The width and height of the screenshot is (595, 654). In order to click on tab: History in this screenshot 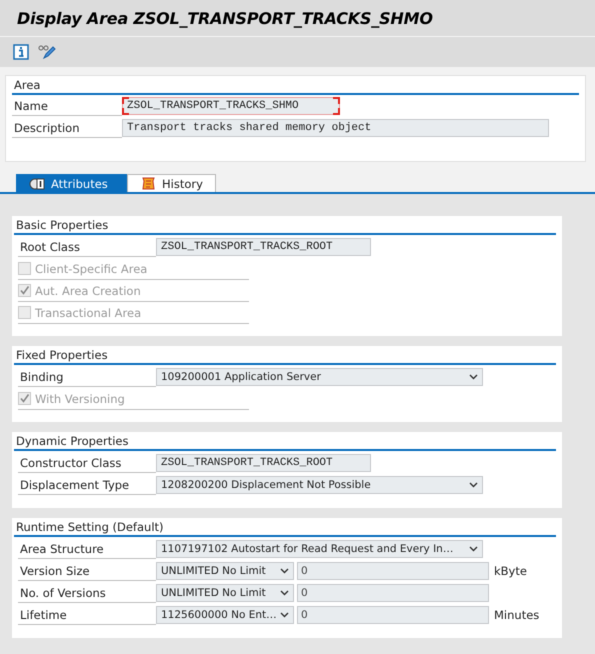, I will do `click(171, 183)`.